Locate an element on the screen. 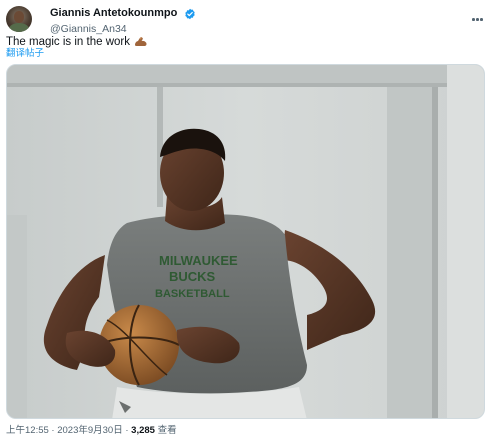 Image resolution: width=500 pixels, height=440 pixels. verified-badge-icon is located at coordinates (190, 14).